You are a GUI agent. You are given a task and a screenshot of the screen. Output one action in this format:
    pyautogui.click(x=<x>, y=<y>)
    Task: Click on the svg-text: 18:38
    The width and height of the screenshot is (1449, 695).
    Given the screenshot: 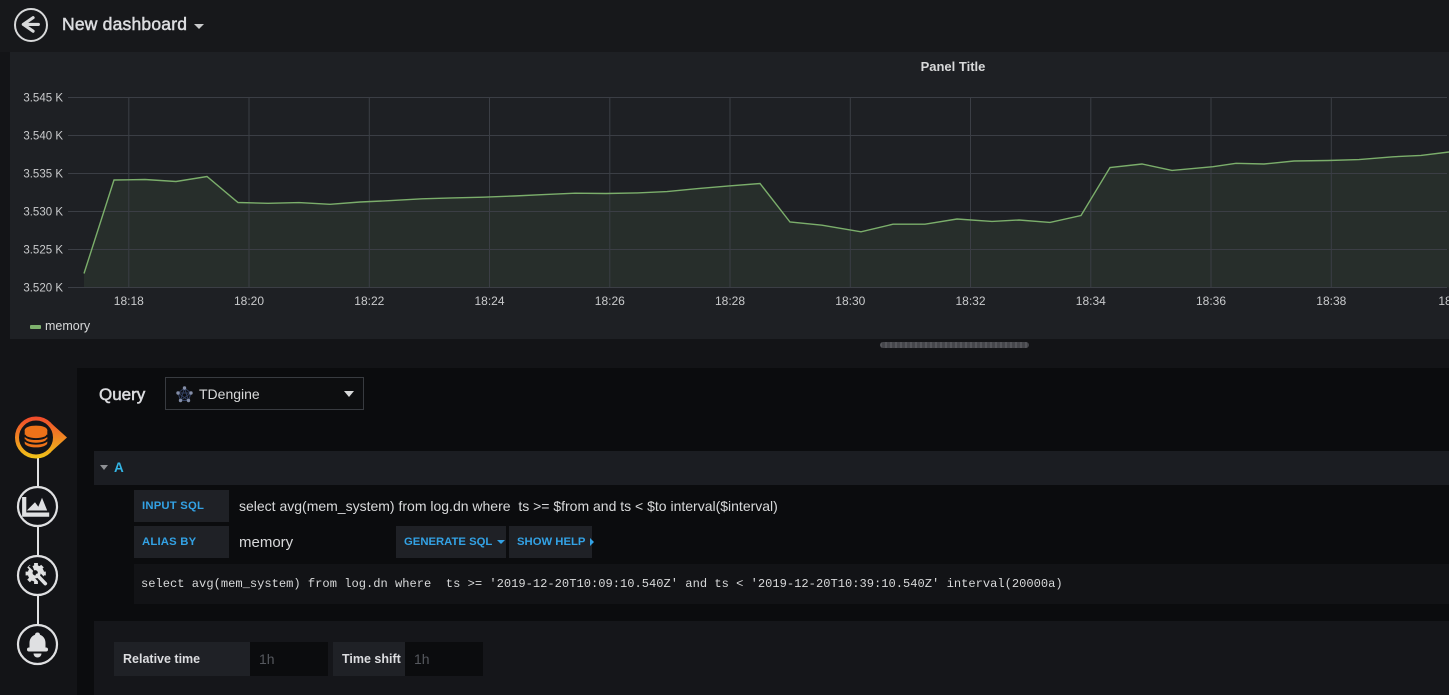 What is the action you would take?
    pyautogui.click(x=1331, y=301)
    